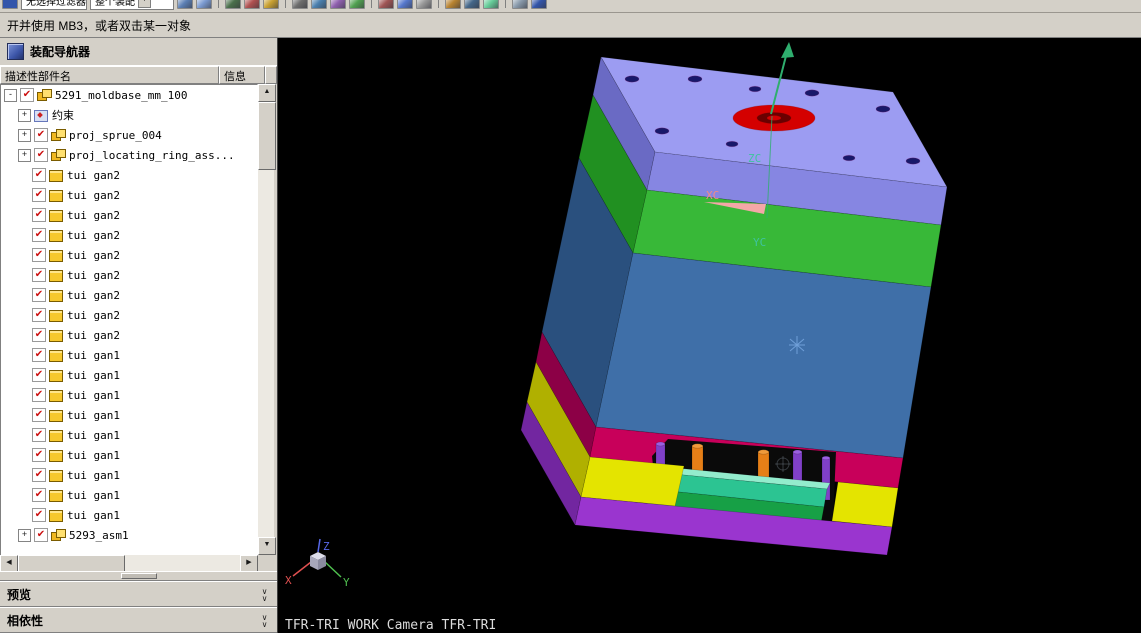 The image size is (1141, 633). Describe the element at coordinates (10, 95) in the screenshot. I see `collapse-node-icon: -` at that location.